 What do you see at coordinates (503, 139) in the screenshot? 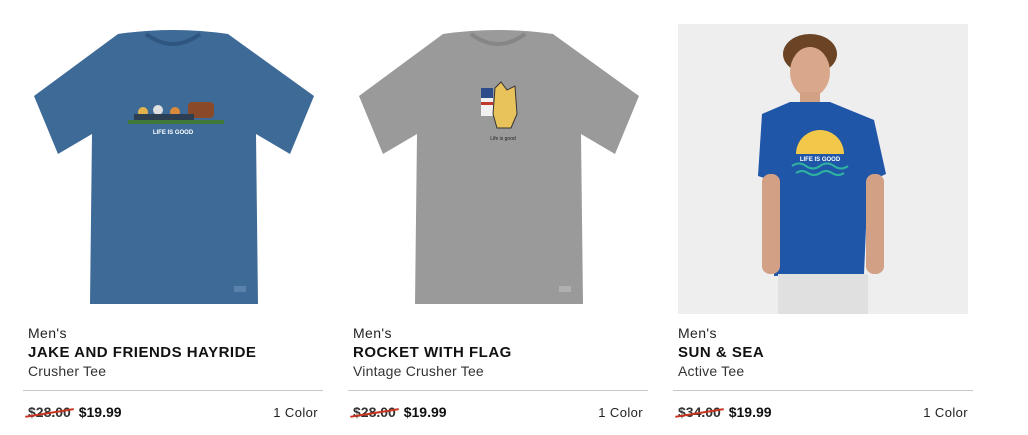
I see `graphic-text: Life is good` at bounding box center [503, 139].